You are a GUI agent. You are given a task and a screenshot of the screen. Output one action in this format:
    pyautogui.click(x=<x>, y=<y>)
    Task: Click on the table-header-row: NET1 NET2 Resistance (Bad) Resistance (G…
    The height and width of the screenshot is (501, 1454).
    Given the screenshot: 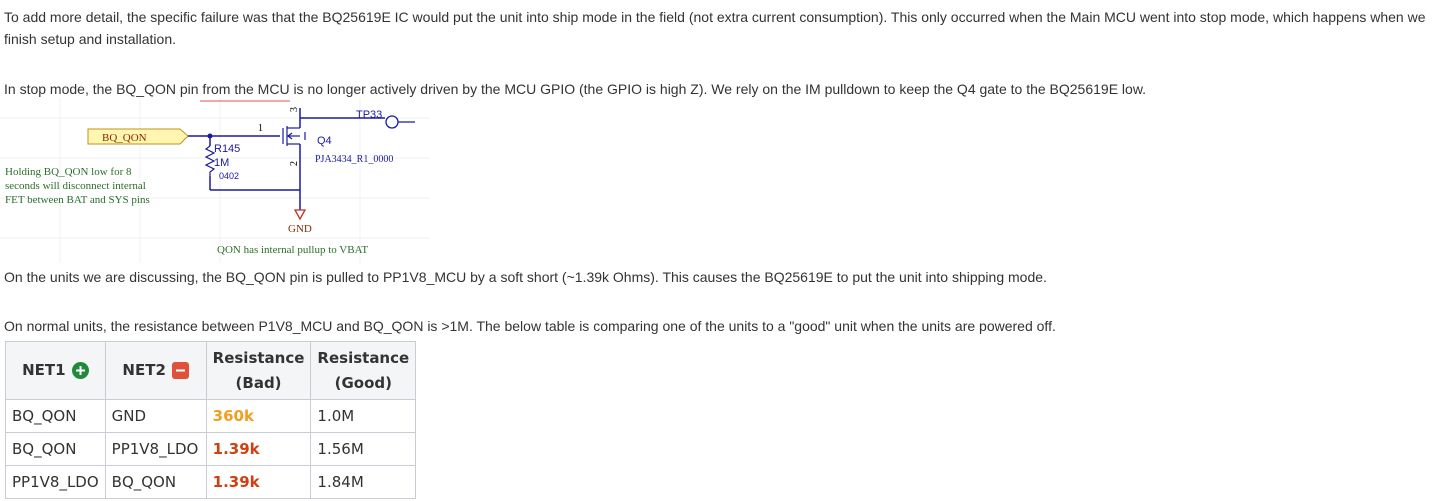 What is the action you would take?
    pyautogui.click(x=211, y=370)
    